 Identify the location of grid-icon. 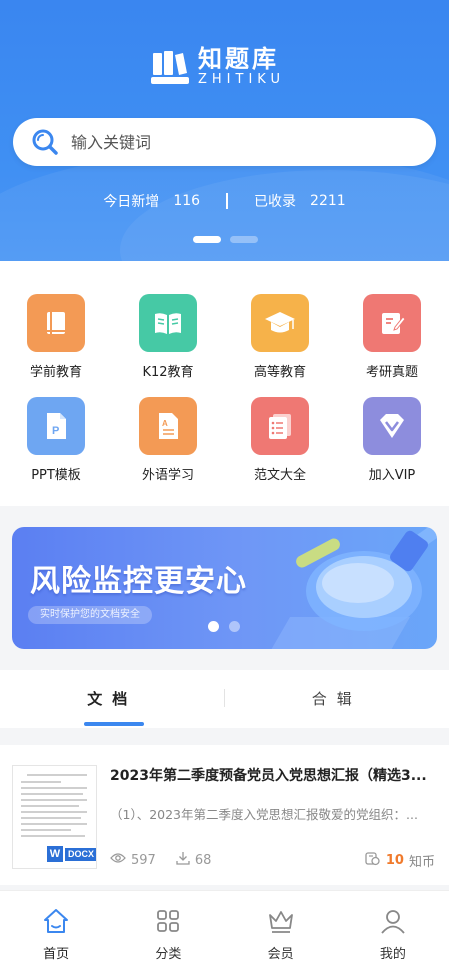
(168, 921).